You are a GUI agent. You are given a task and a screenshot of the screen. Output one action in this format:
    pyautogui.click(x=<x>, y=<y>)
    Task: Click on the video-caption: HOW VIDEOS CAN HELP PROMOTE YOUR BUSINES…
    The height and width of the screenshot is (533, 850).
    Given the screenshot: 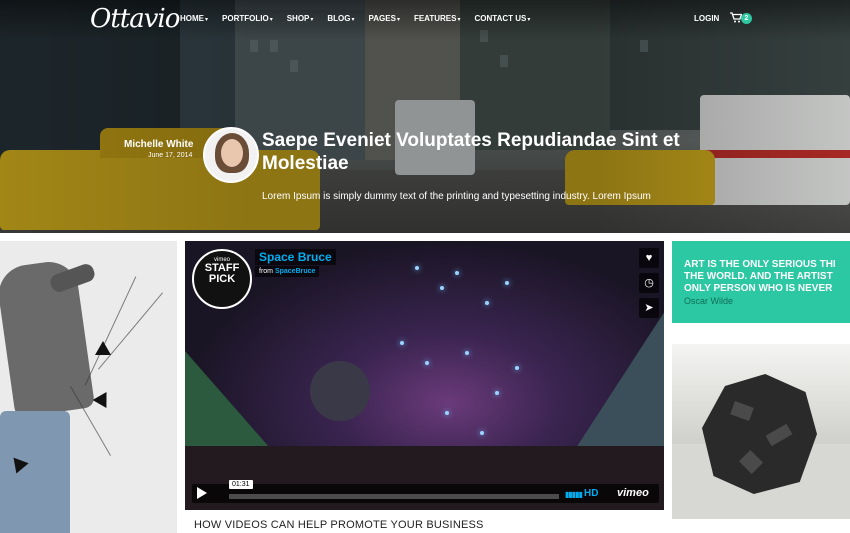 What is the action you would take?
    pyautogui.click(x=339, y=525)
    